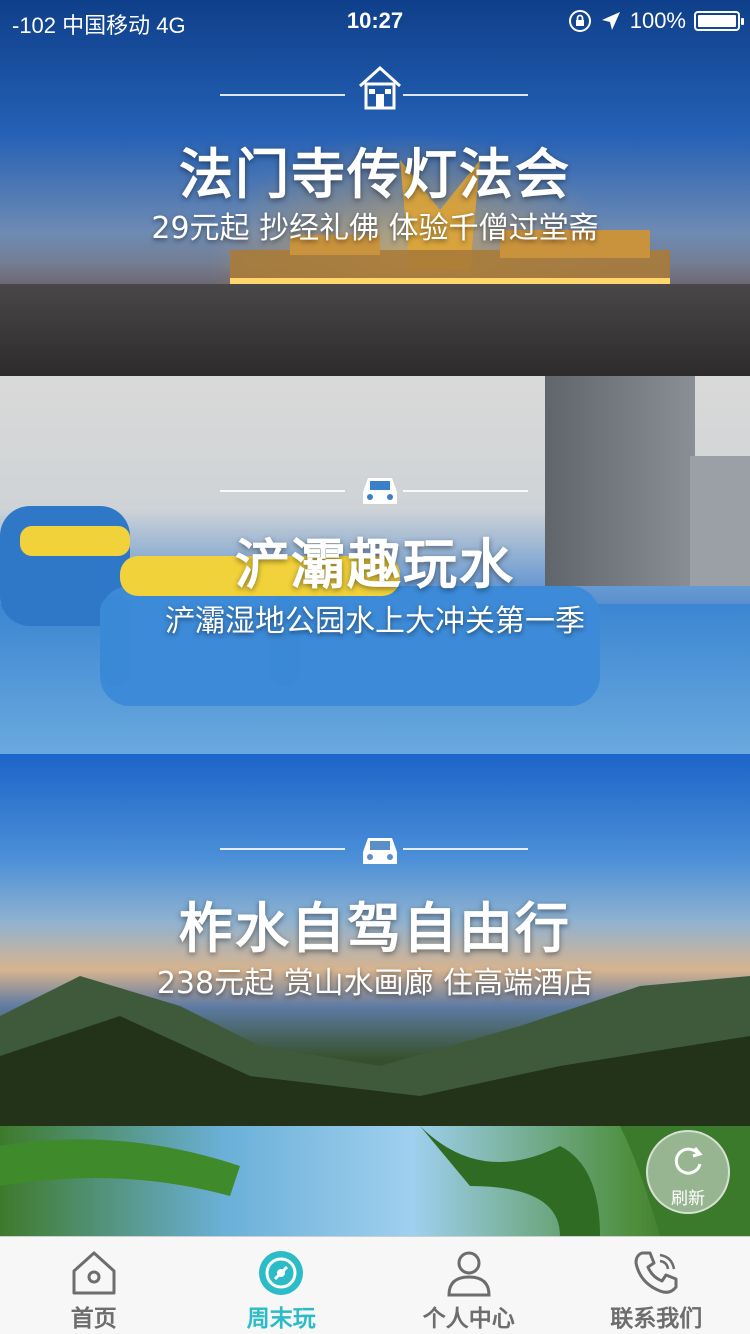 The height and width of the screenshot is (1334, 750). Describe the element at coordinates (610, 21) in the screenshot. I see `location-arrow-icon` at that location.